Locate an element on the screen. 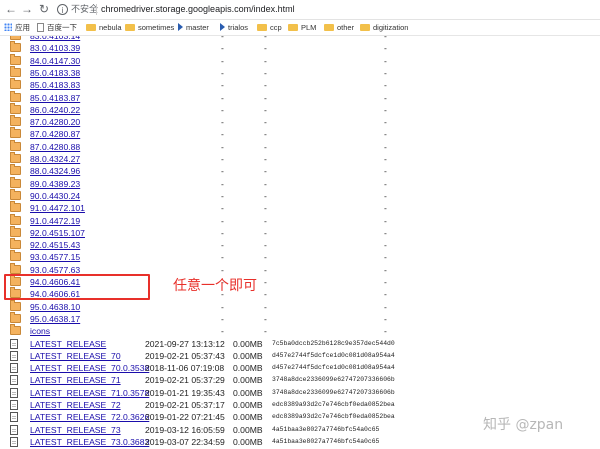 This screenshot has width=600, height=449. directory-link: 87.0.4280.87 is located at coordinates (55, 134).